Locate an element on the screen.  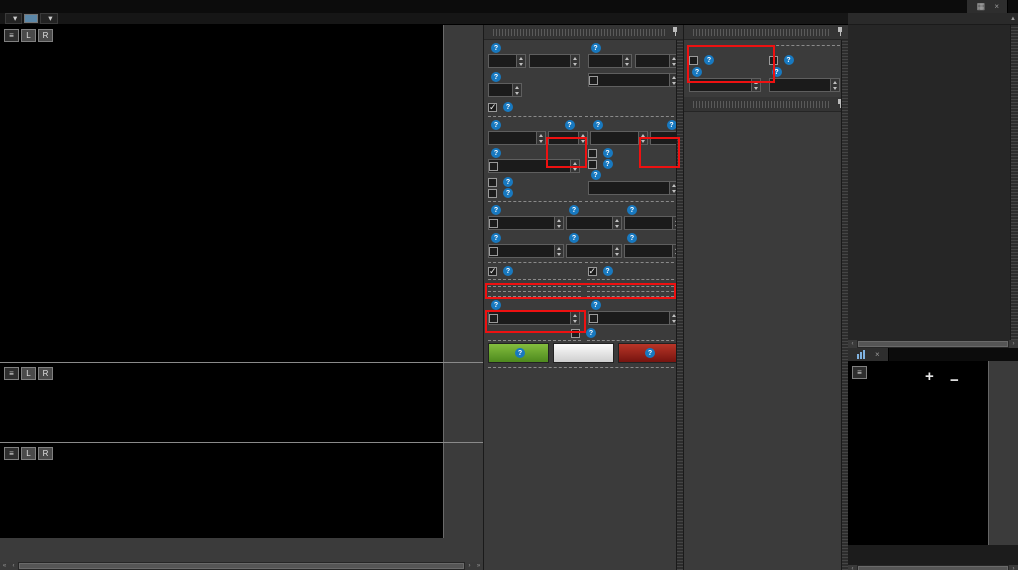
avg-step-long-field is located at coordinates (725, 85).